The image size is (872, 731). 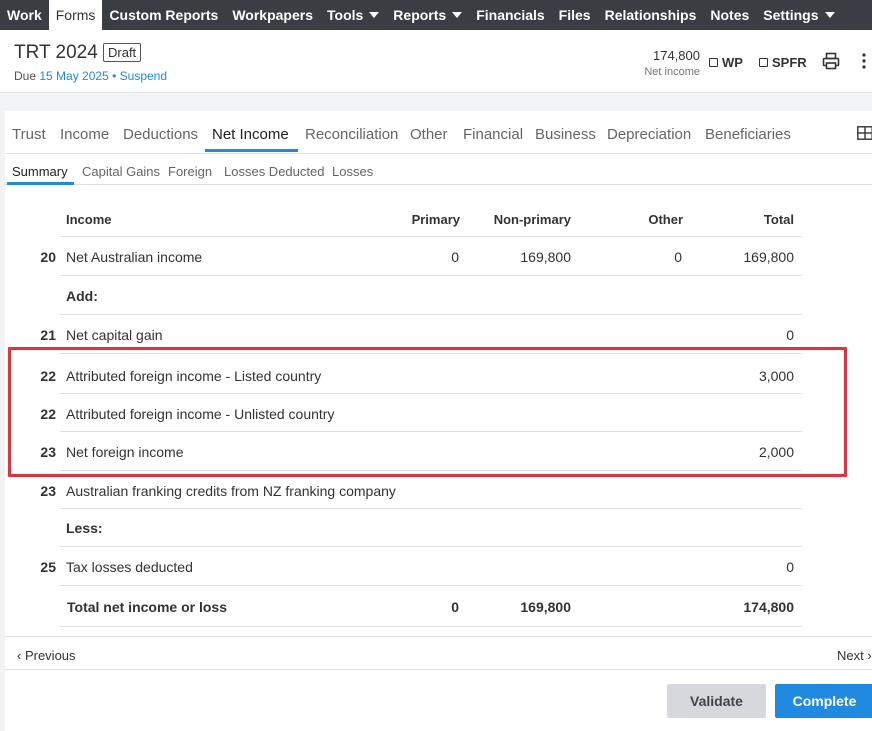 What do you see at coordinates (84, 134) in the screenshot?
I see `tab-income: Income` at bounding box center [84, 134].